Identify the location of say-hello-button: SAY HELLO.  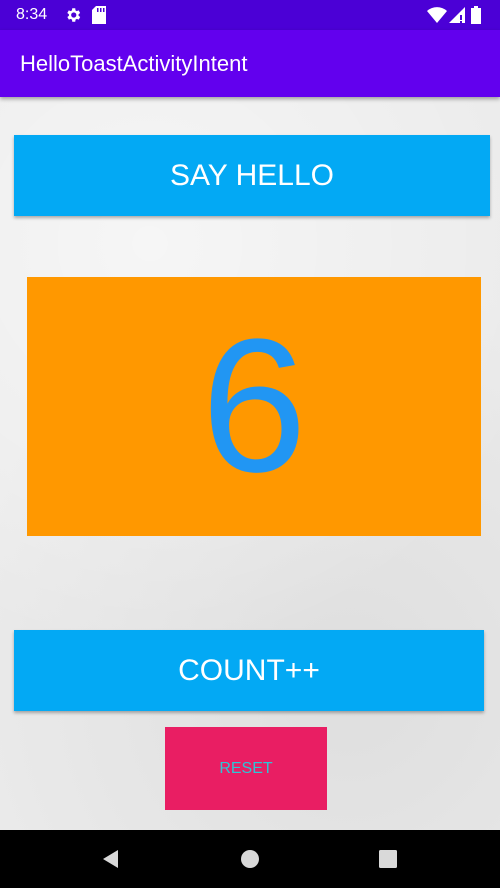
(252, 175).